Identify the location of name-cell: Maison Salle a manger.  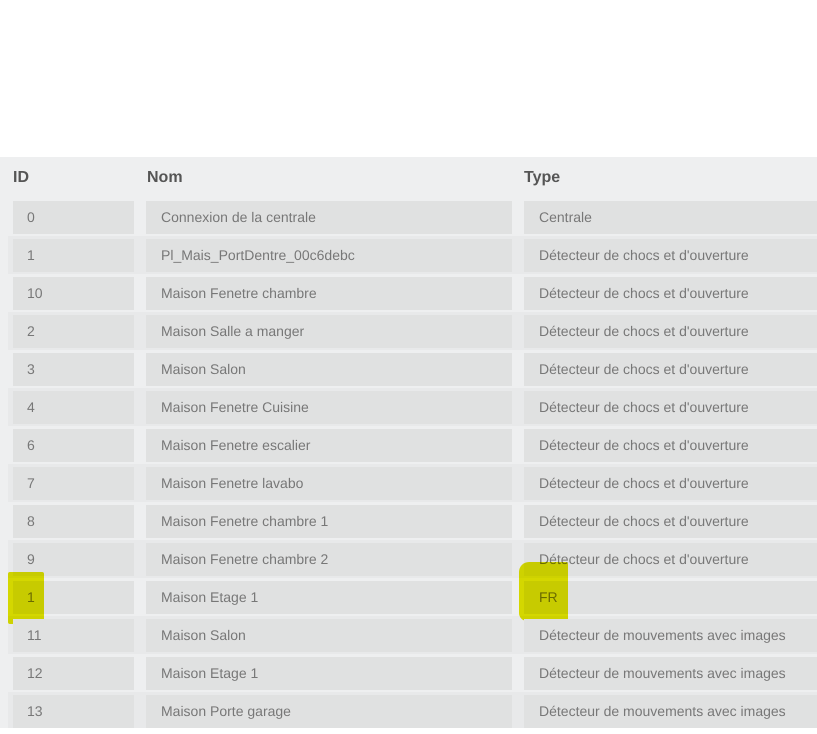
(329, 331).